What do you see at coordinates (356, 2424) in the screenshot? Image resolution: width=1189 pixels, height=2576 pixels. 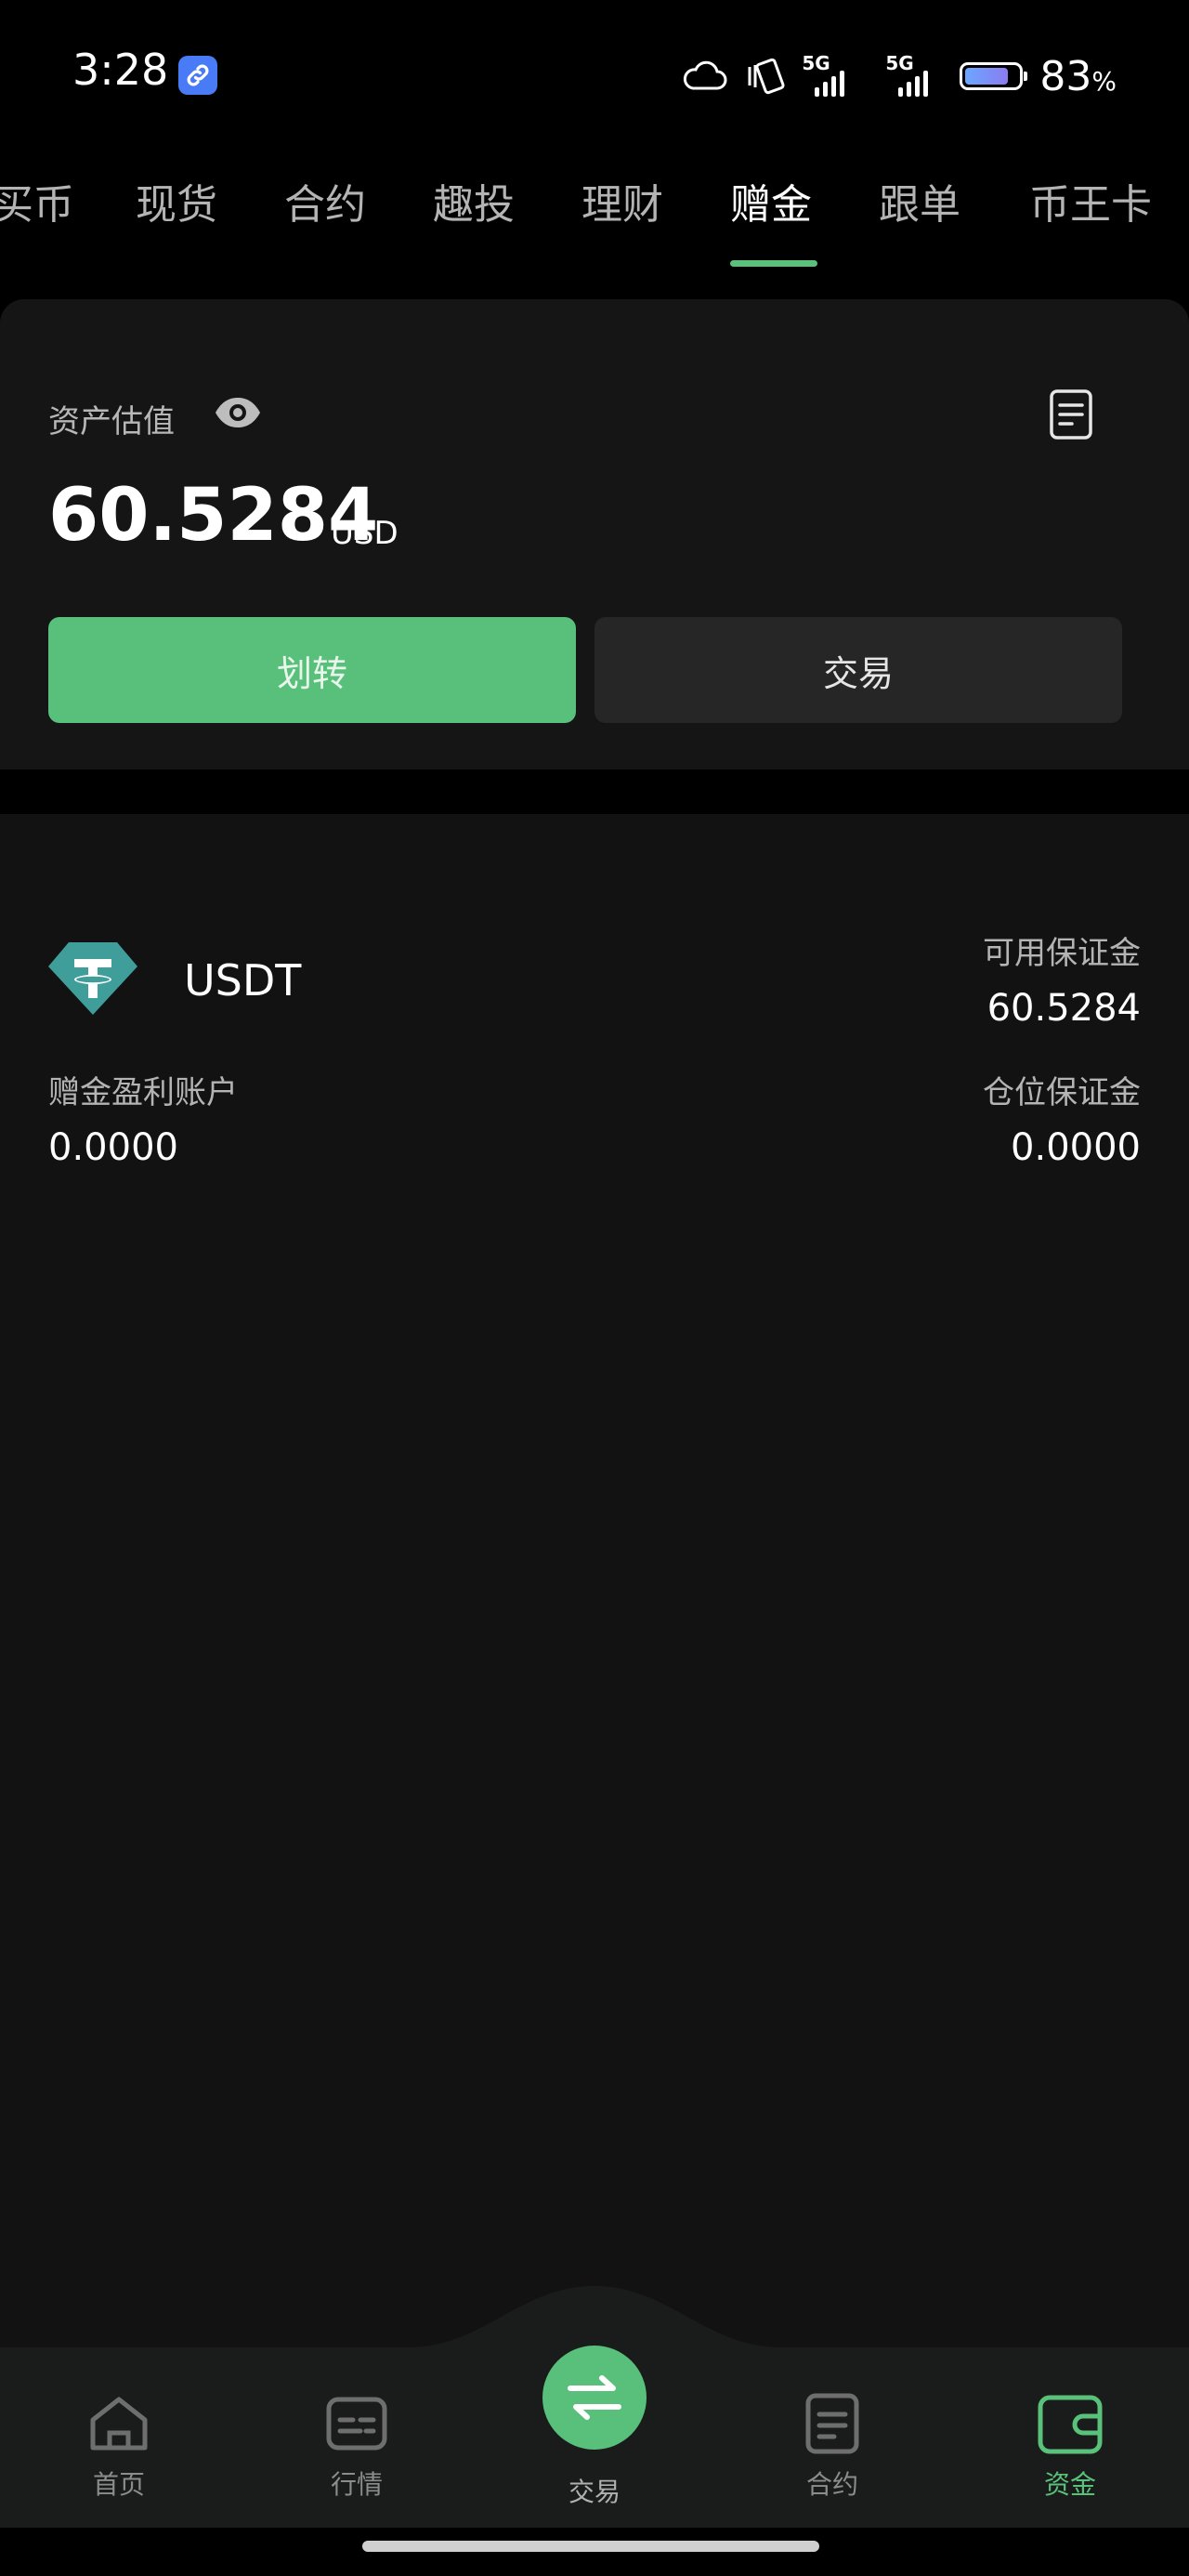 I see `market-icon` at bounding box center [356, 2424].